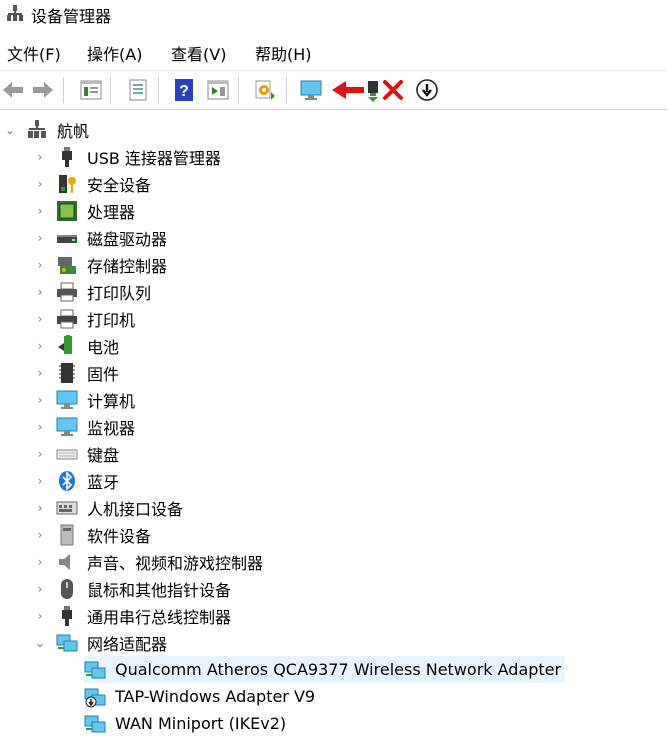  Describe the element at coordinates (127, 266) in the screenshot. I see `tree-item-label: 存储控制器` at that location.